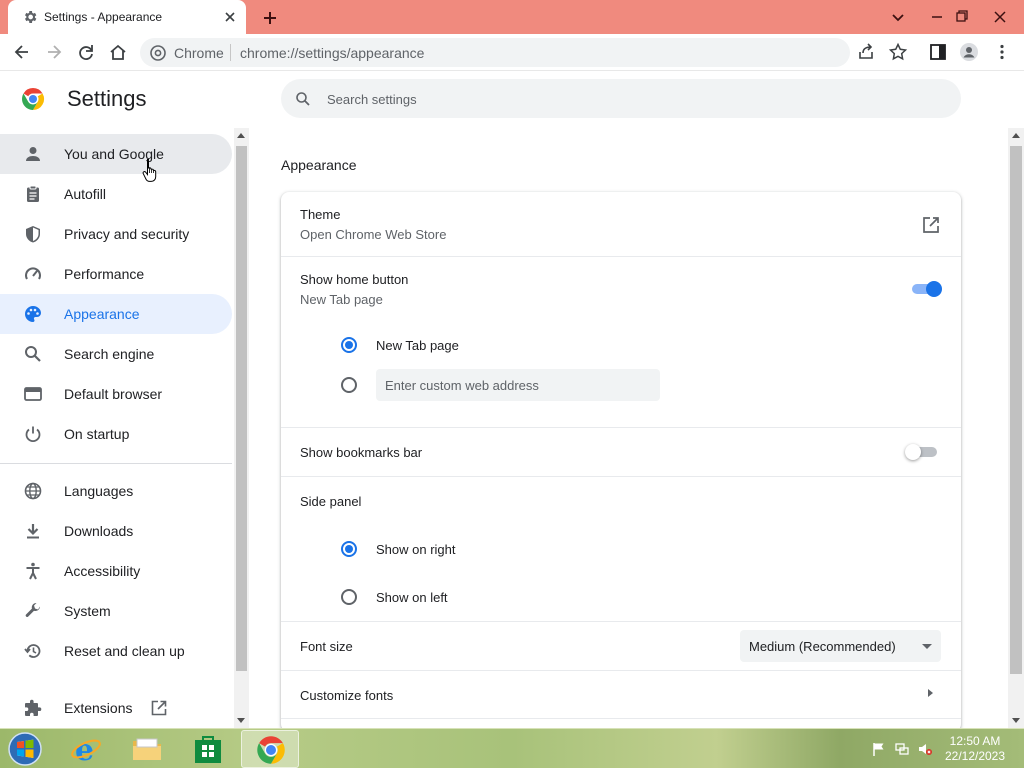 The height and width of the screenshot is (768, 1024). I want to click on page-scrollbar, so click(1016, 428).